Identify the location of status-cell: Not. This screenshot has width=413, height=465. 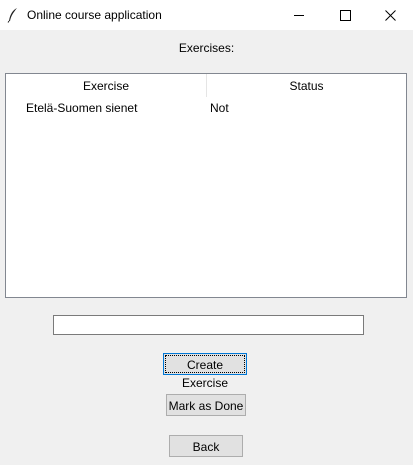
(219, 108).